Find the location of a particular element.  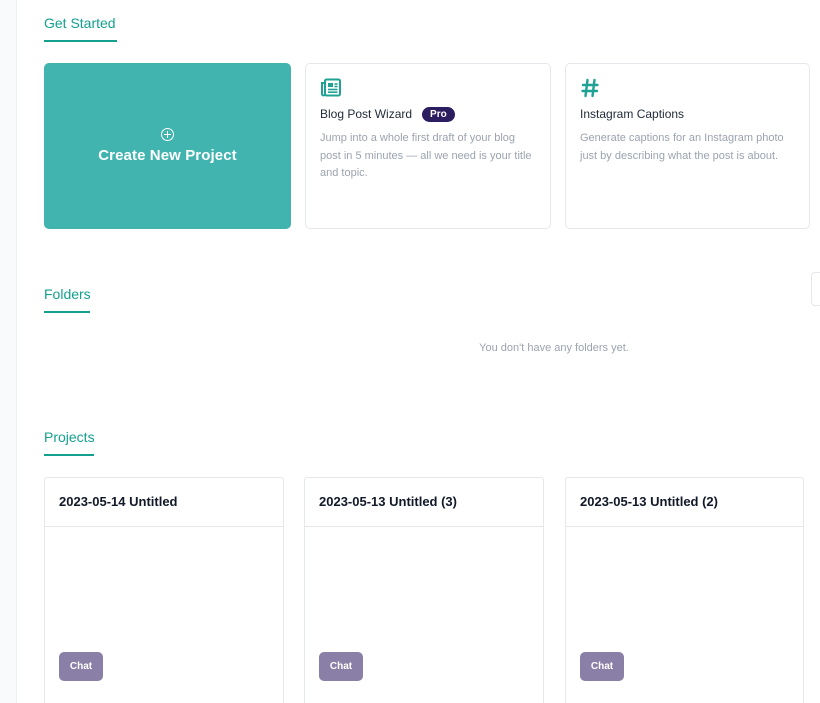

project-title: 2023-05-13 Untitled (3) is located at coordinates (424, 502).